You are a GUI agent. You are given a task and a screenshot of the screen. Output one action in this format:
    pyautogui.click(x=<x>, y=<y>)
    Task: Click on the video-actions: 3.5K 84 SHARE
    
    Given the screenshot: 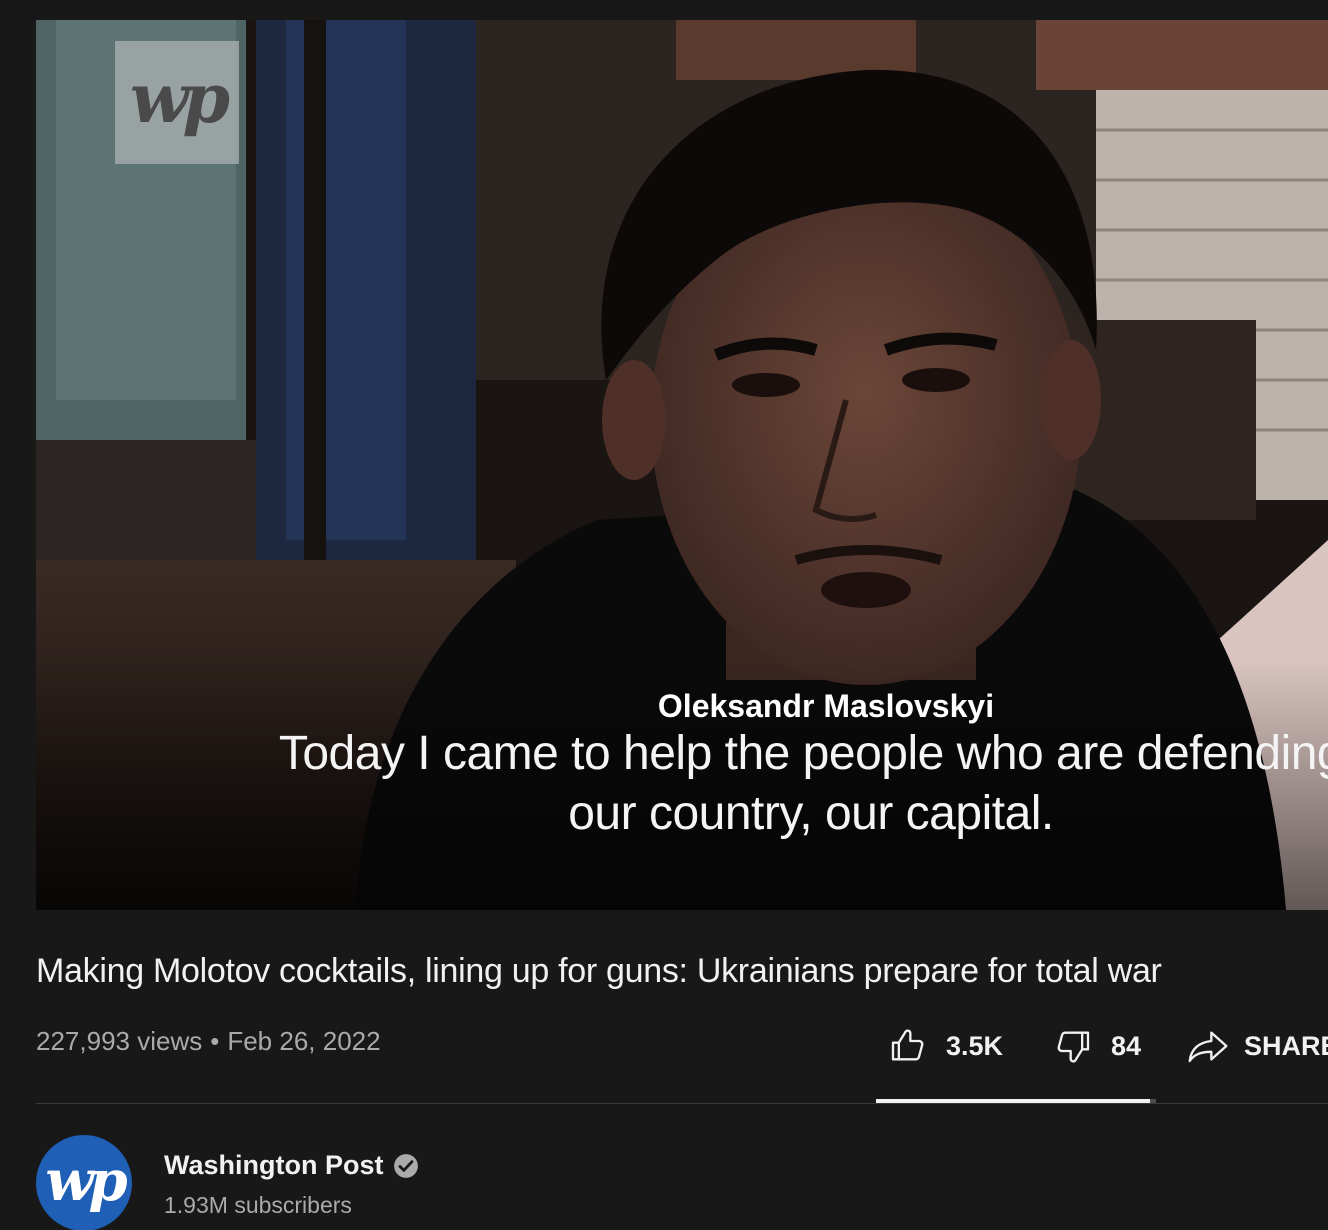 What is the action you would take?
    pyautogui.click(x=1108, y=1046)
    